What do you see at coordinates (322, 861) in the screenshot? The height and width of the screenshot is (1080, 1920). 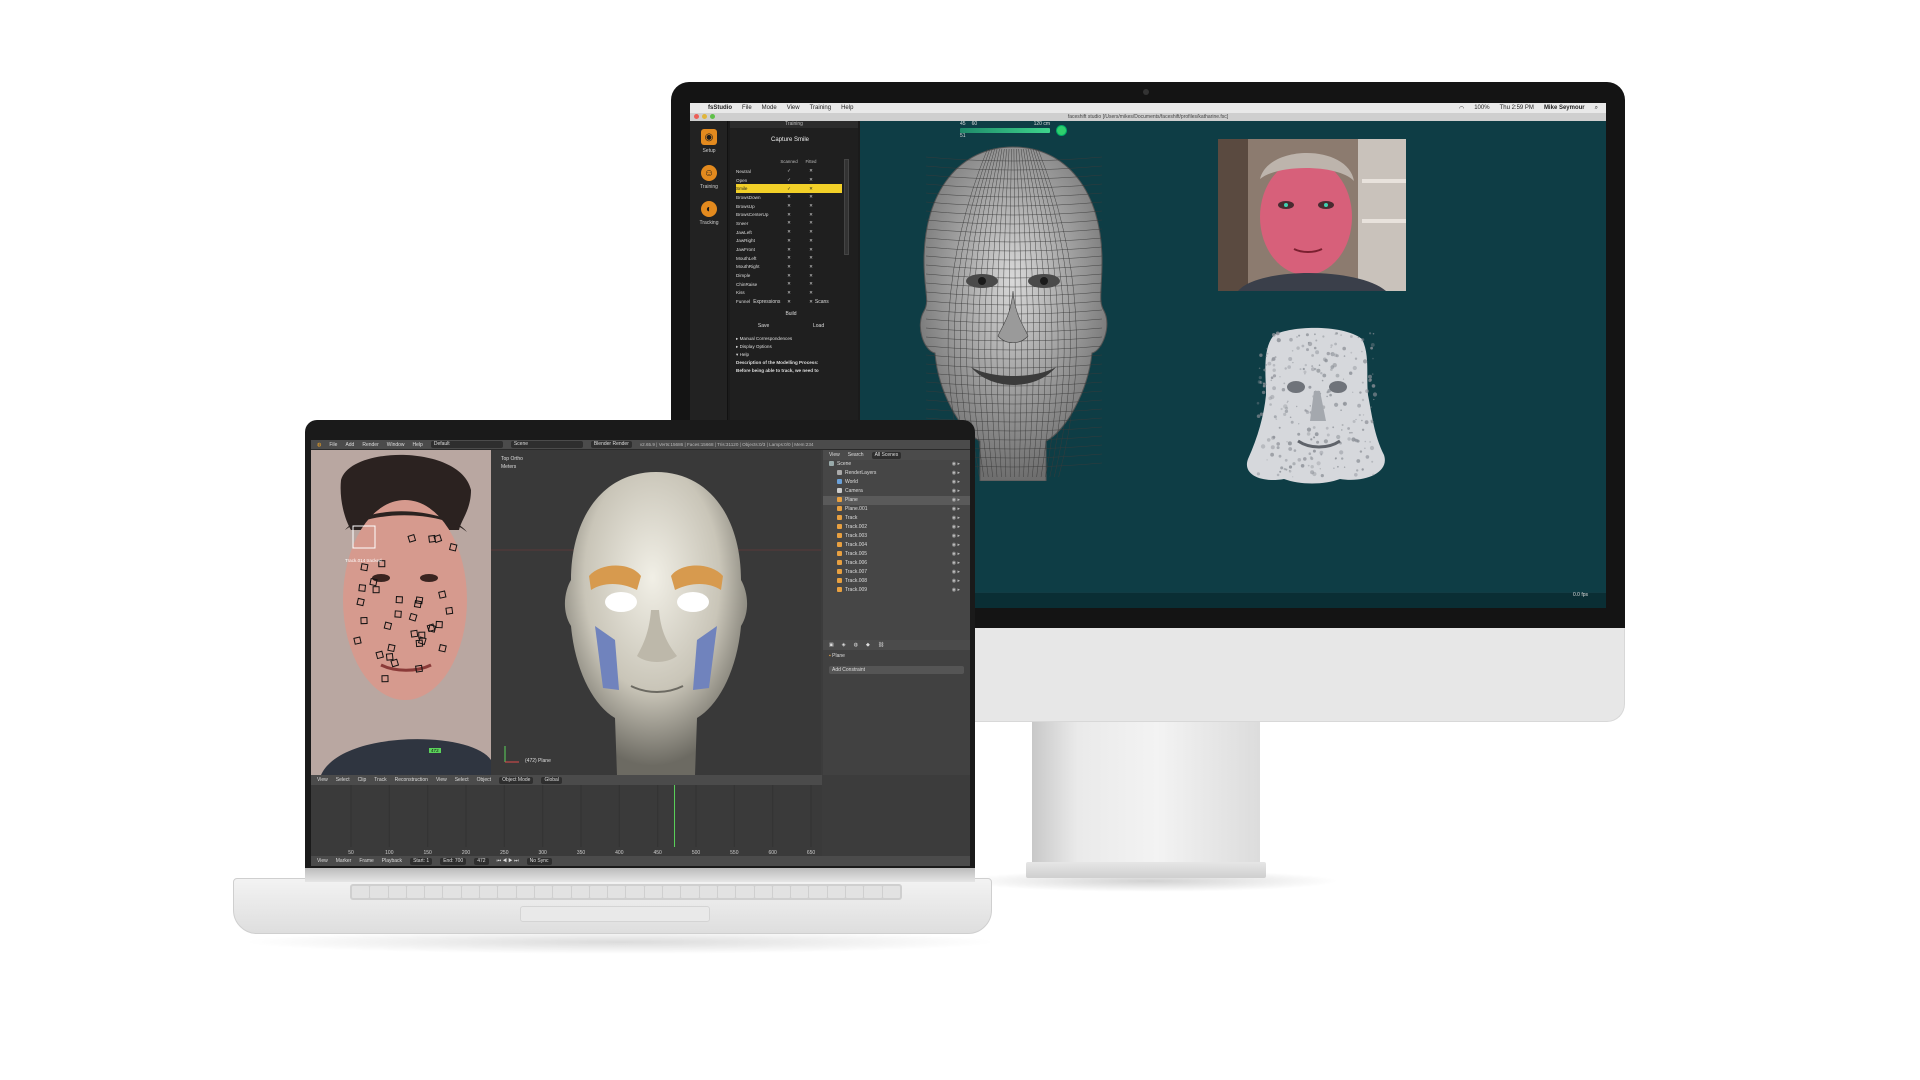 I see `tl-view-menu: View` at bounding box center [322, 861].